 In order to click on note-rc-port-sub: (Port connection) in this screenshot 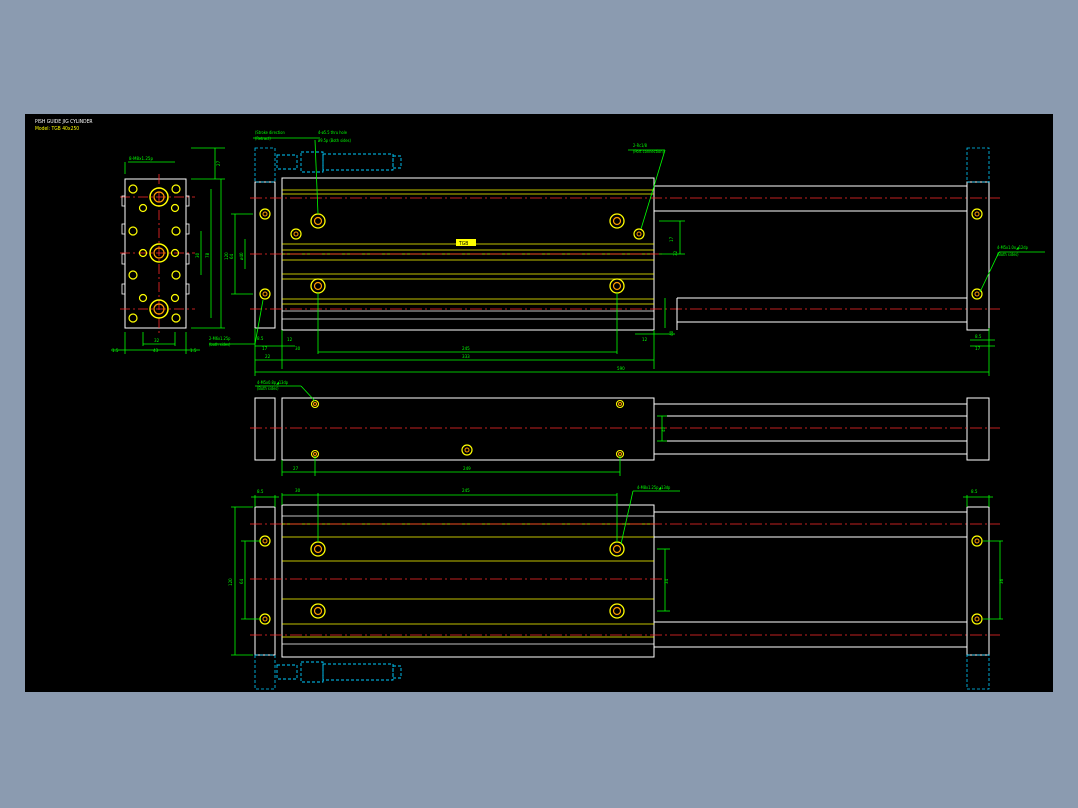, I will do `click(648, 151)`.